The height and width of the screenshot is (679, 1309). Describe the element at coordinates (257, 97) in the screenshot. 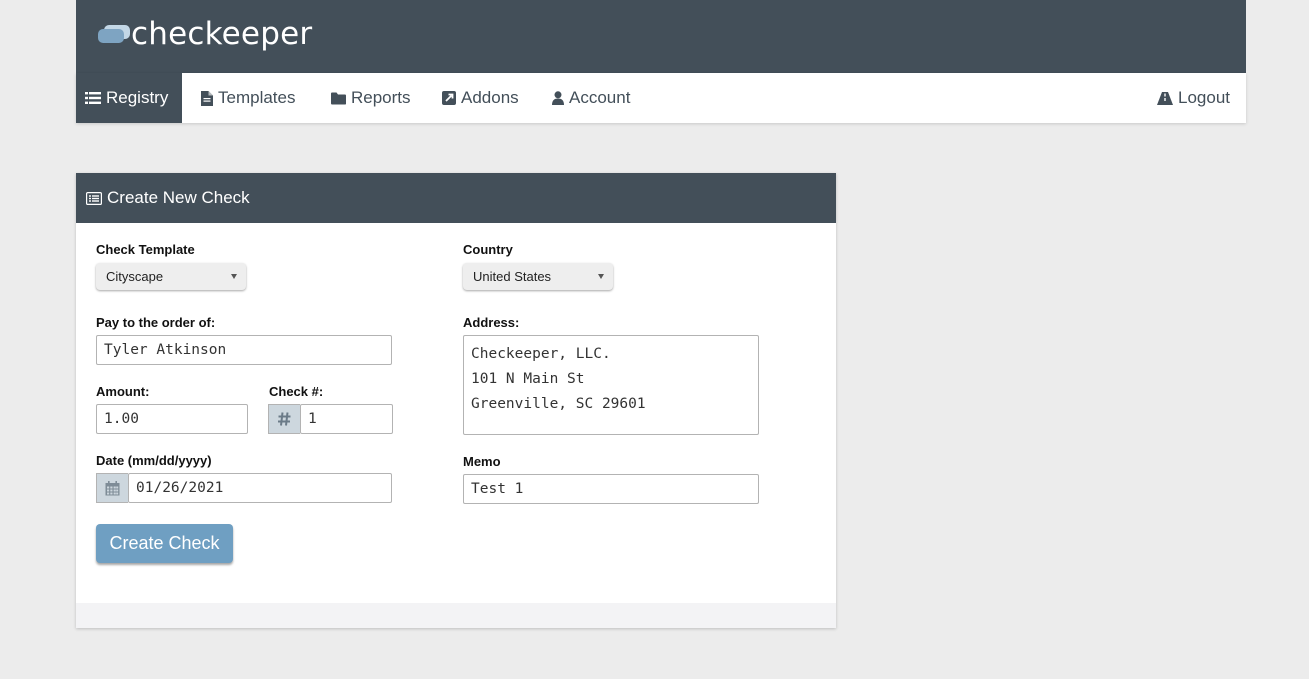

I see `nav-templates-label: Templates` at that location.